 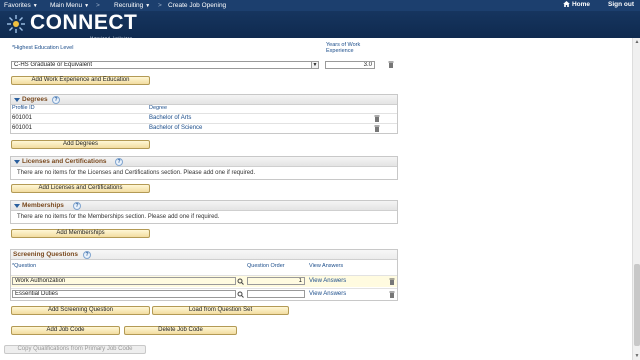 I want to click on memberships-title: Memberships, so click(x=43, y=205).